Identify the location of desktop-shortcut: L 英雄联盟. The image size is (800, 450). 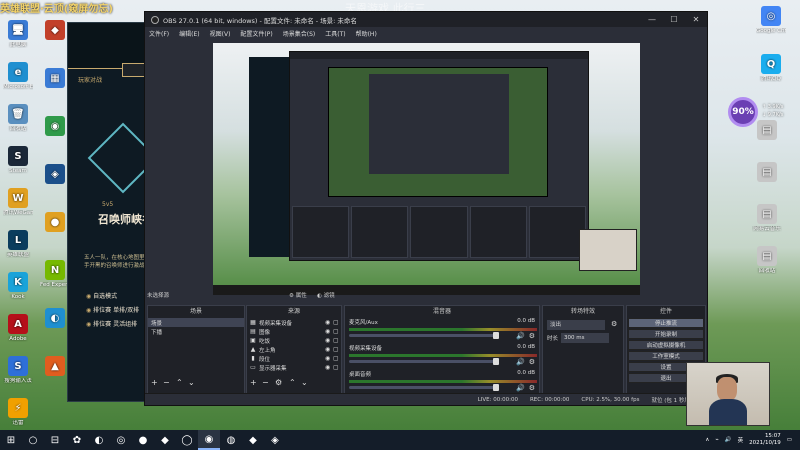
(18, 244).